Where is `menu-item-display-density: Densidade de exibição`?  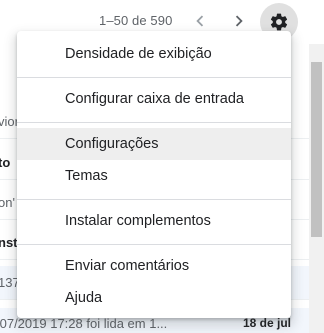 menu-item-display-density: Densidade de exibição is located at coordinates (154, 54).